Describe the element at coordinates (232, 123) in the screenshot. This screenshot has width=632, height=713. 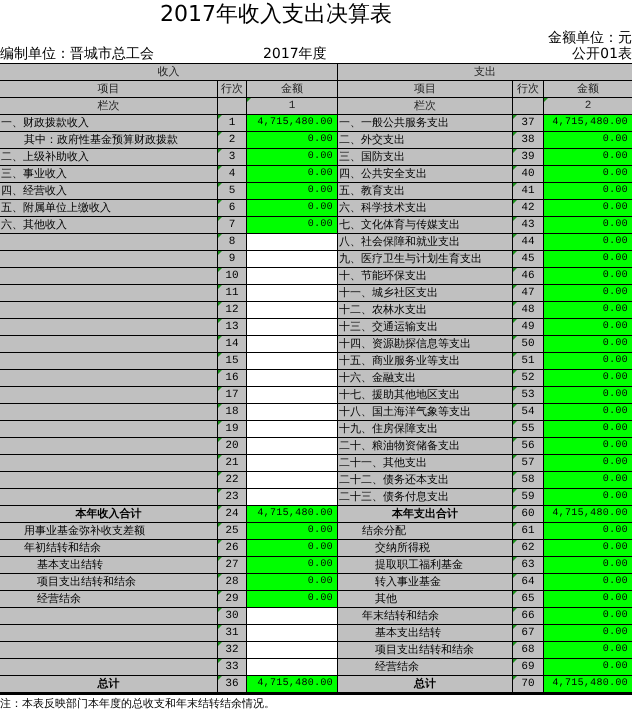
I see `table-cell: 1` at that location.